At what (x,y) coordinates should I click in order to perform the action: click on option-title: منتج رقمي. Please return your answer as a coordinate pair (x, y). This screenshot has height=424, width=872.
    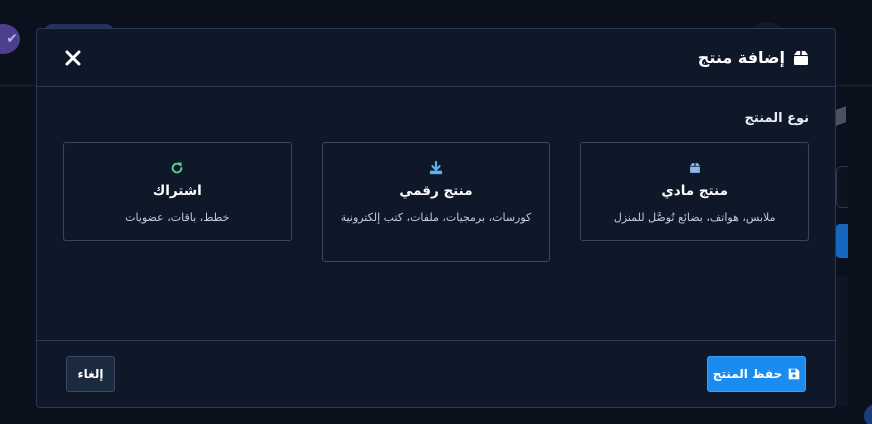
    Looking at the image, I should click on (436, 191).